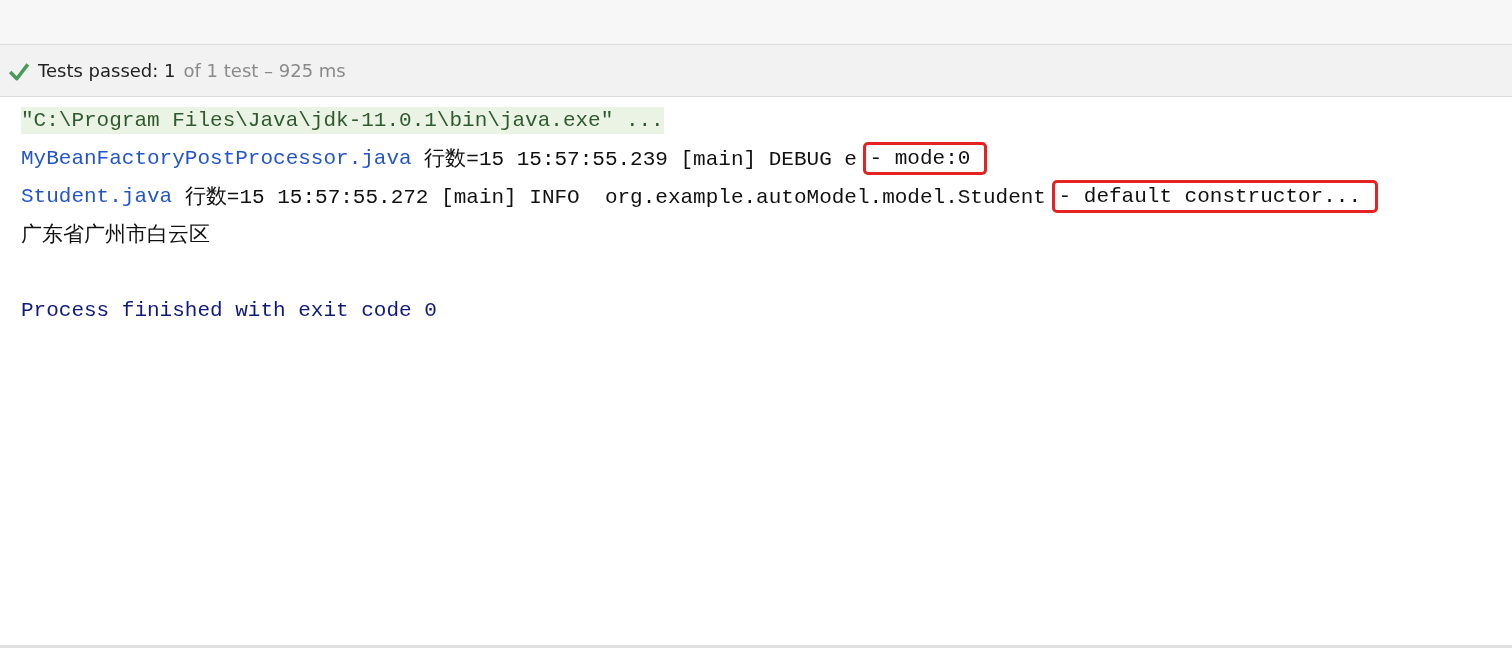  Describe the element at coordinates (107, 70) in the screenshot. I see `status-label: Tests passed: 1` at that location.